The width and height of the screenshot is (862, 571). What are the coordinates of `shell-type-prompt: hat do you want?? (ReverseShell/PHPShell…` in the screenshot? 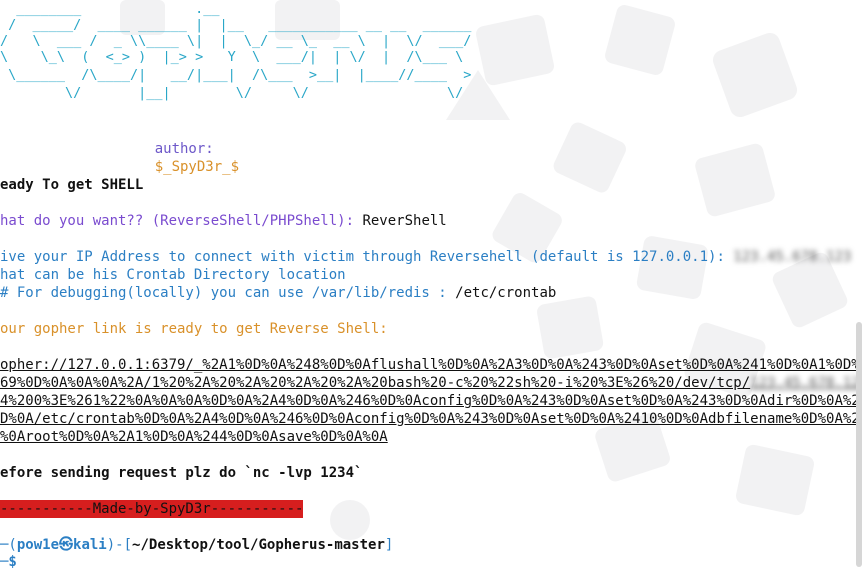 It's located at (177, 221).